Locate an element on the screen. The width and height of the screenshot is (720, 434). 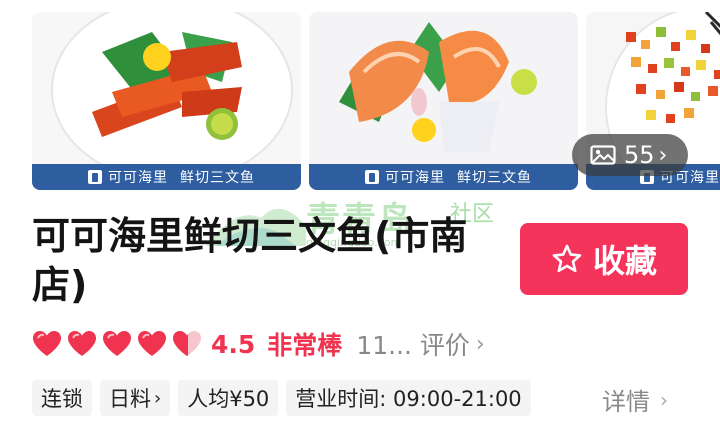
image-icon is located at coordinates (603, 155).